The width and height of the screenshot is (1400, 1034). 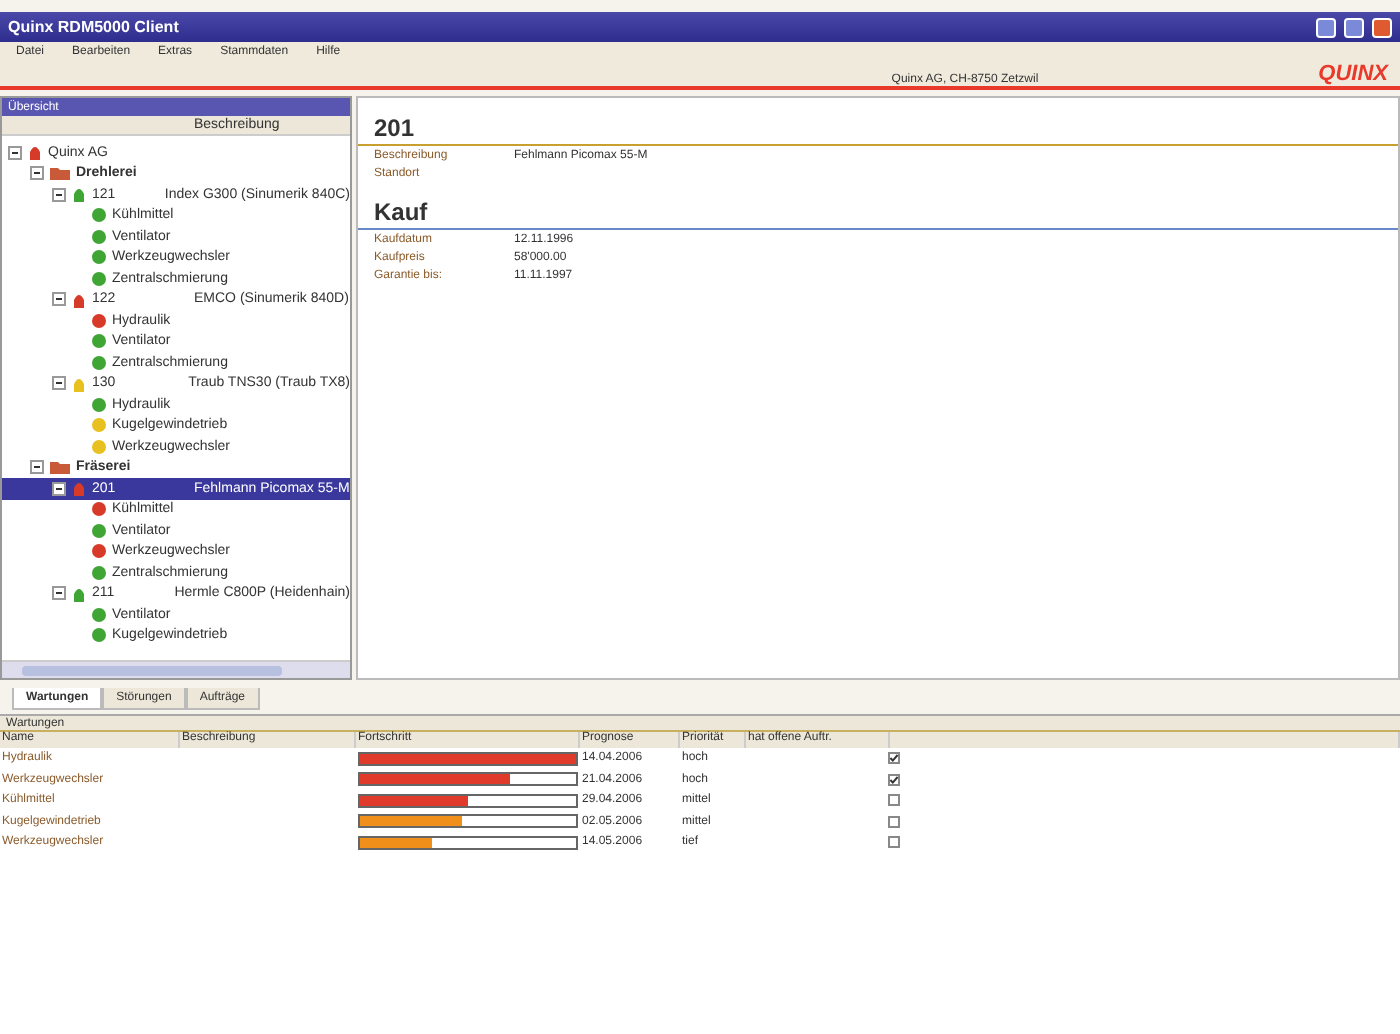 I want to click on detail-heading: 201, so click(x=878, y=130).